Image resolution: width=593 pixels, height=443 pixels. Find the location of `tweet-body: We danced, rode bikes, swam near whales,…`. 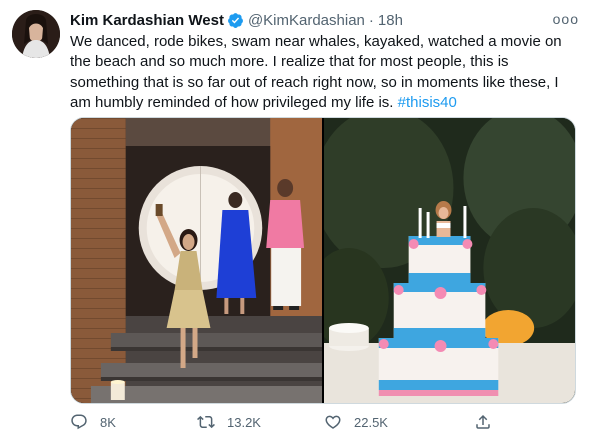

tweet-body: We danced, rode bikes, swam near whales,… is located at coordinates (316, 72).